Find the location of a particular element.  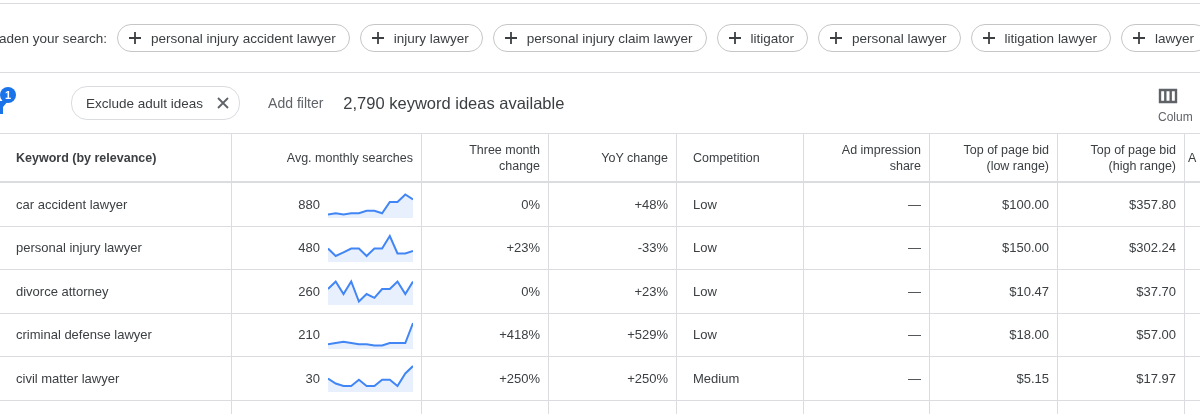

column-header: Keyword (by relevance) is located at coordinates (116, 158).